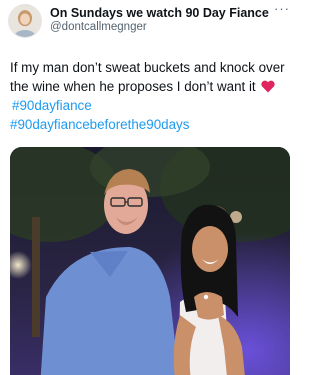 Image resolution: width=320 pixels, height=375 pixels. I want to click on avatar, so click(25, 21).